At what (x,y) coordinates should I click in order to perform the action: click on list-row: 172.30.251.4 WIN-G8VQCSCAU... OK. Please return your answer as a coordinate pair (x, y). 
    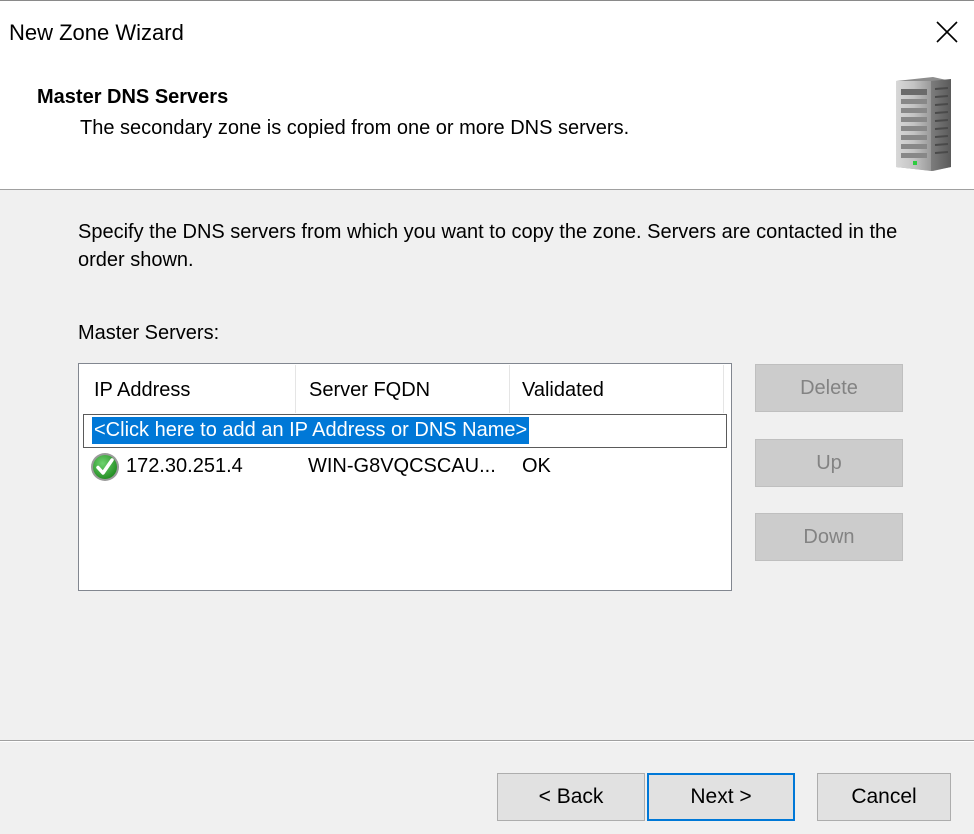
    Looking at the image, I should click on (405, 467).